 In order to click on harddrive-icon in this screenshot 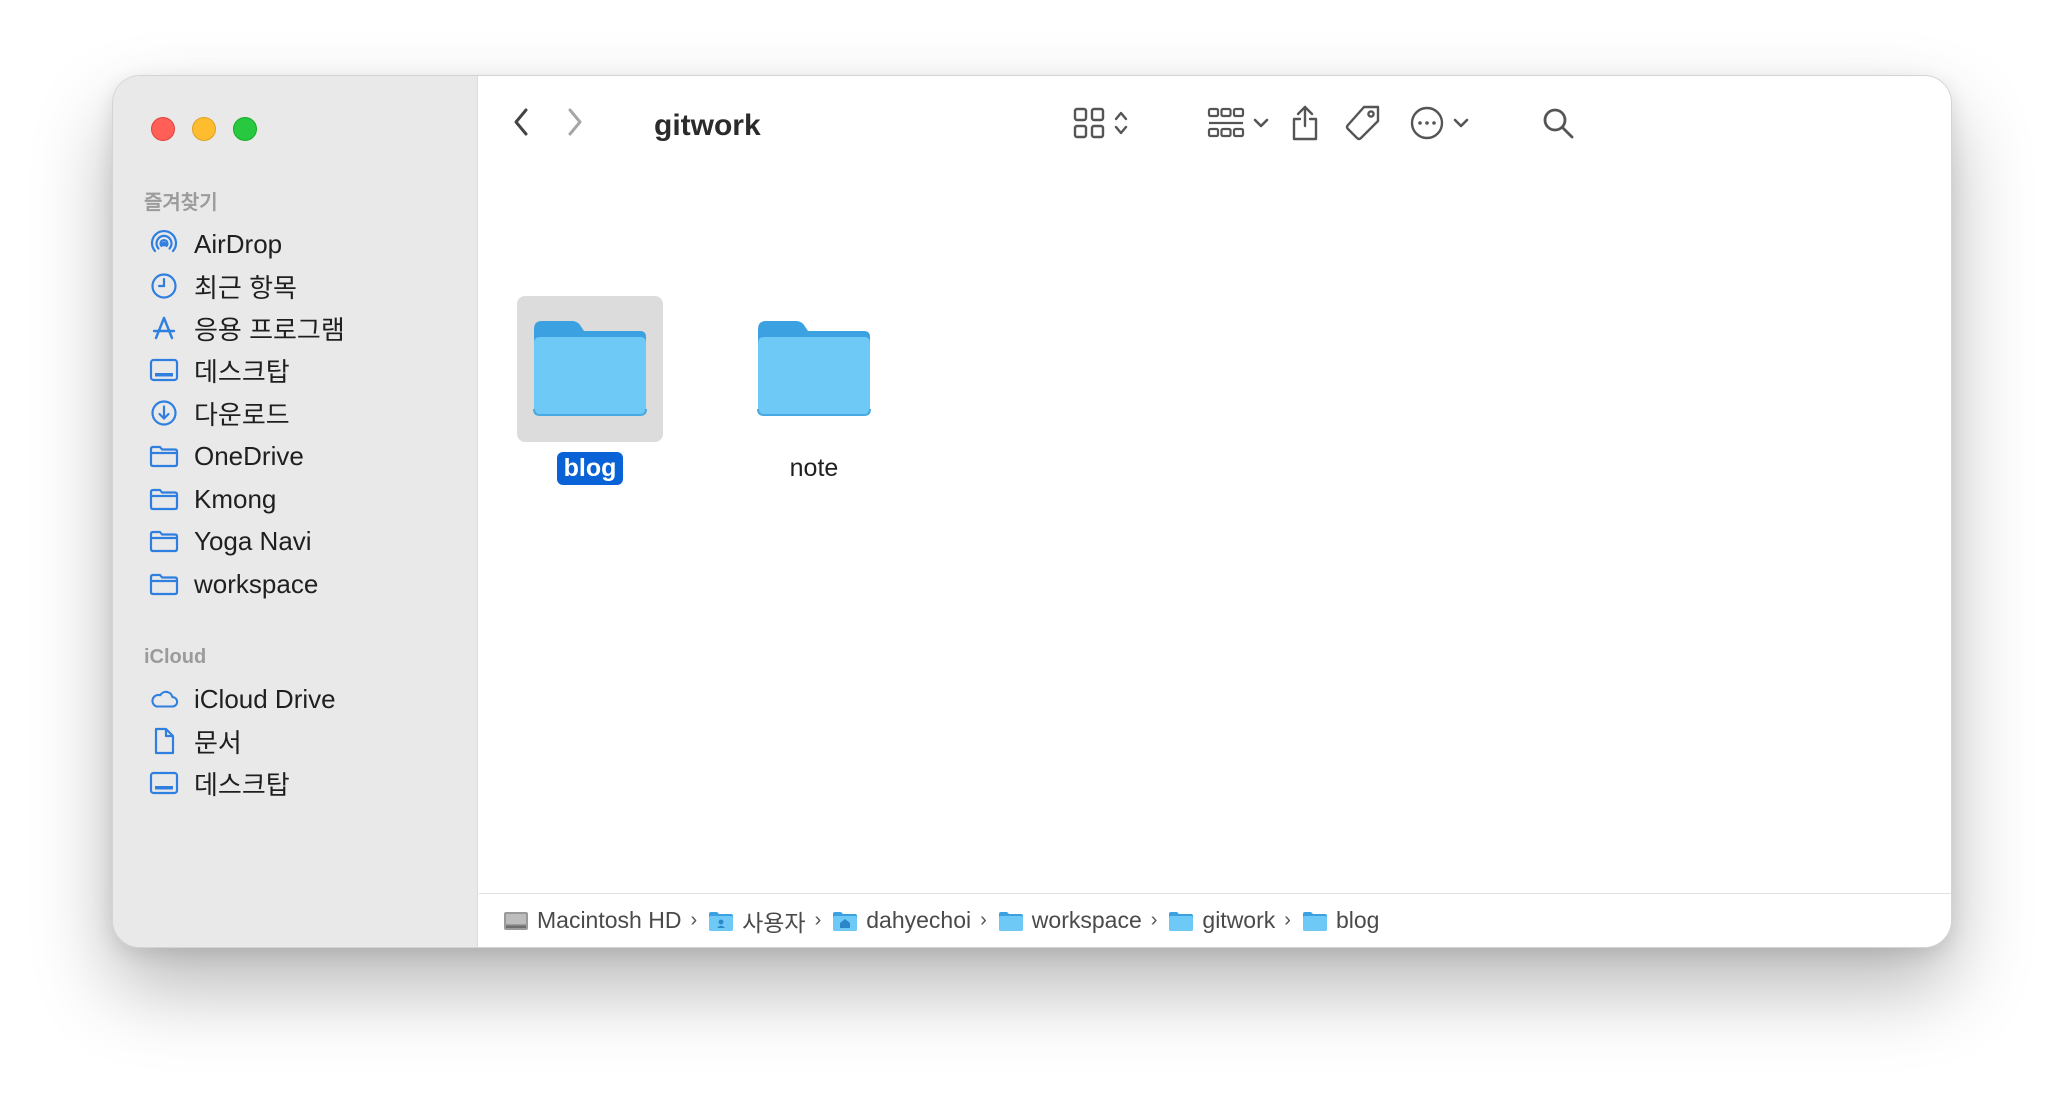, I will do `click(516, 921)`.